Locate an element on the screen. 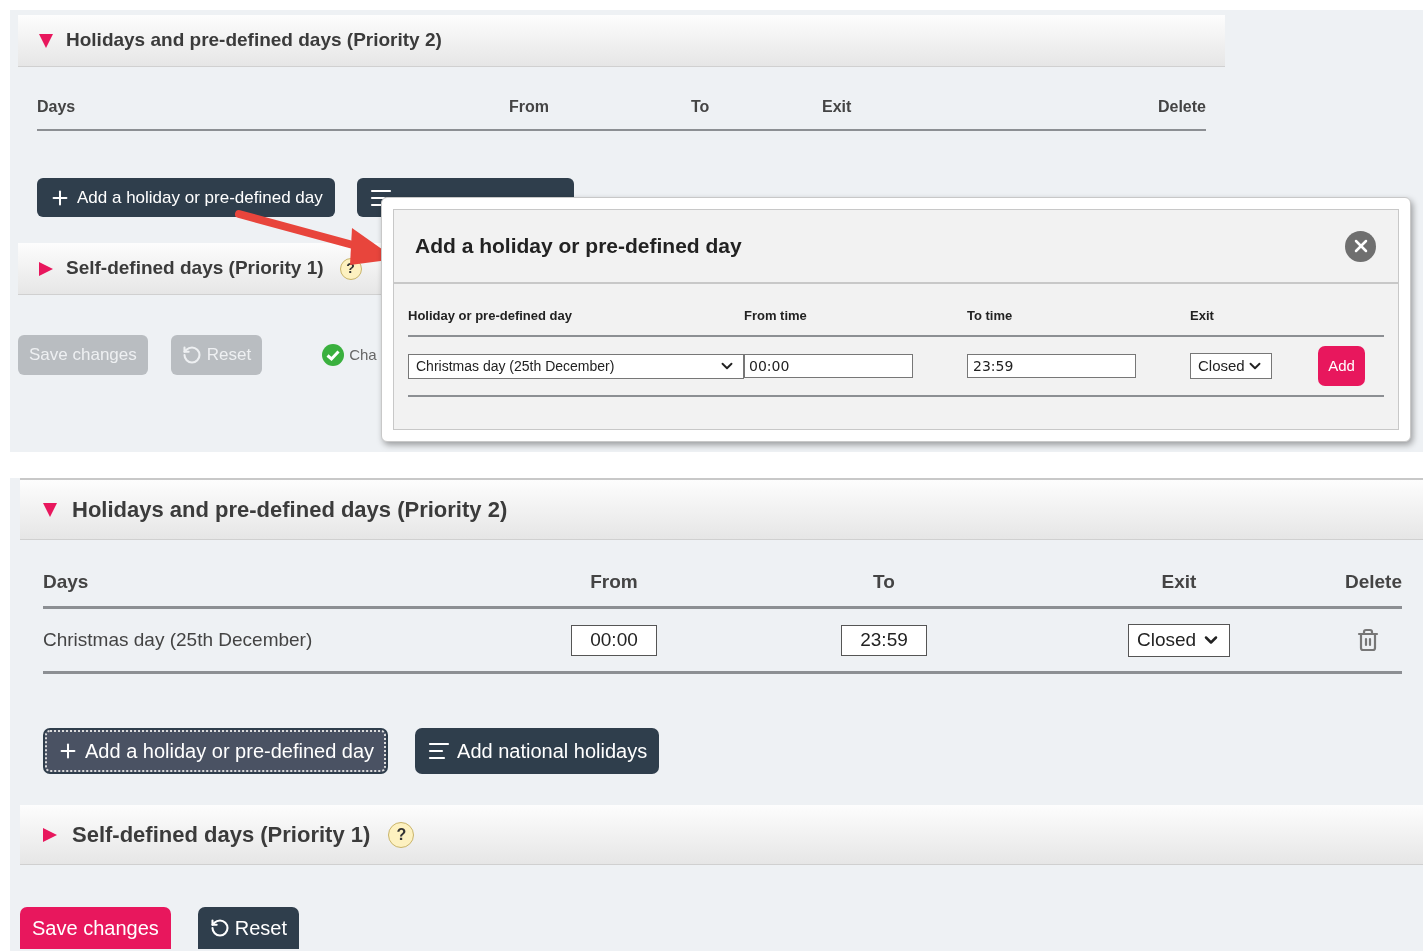 This screenshot has height=951, width=1423. day-cell-text: Christmas day (25th December) is located at coordinates (178, 639).